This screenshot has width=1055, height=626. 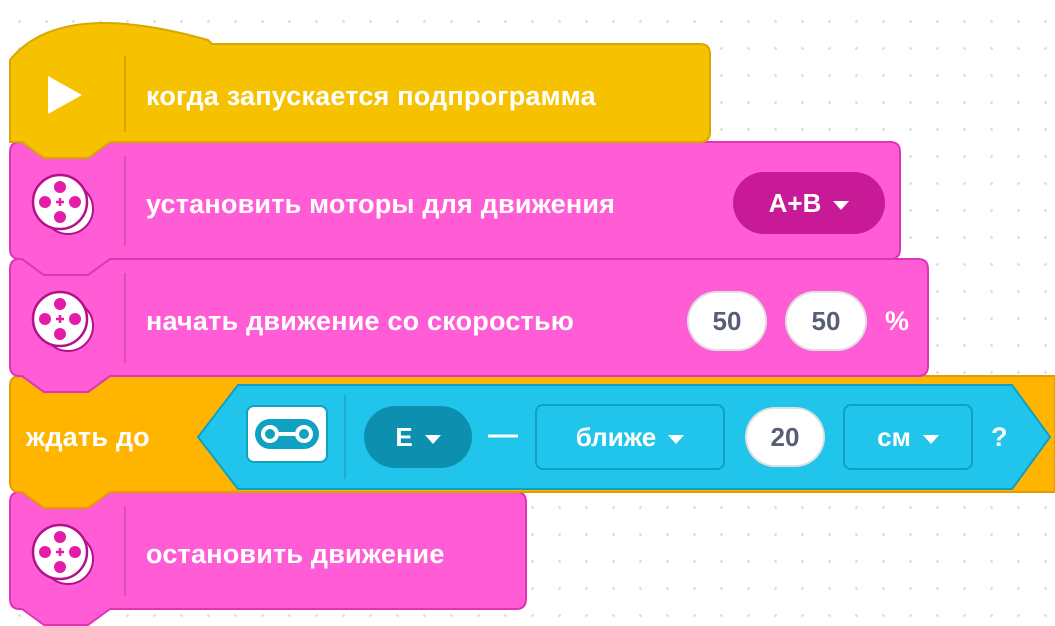 What do you see at coordinates (616, 436) in the screenshot?
I see `comparison-value: ближе` at bounding box center [616, 436].